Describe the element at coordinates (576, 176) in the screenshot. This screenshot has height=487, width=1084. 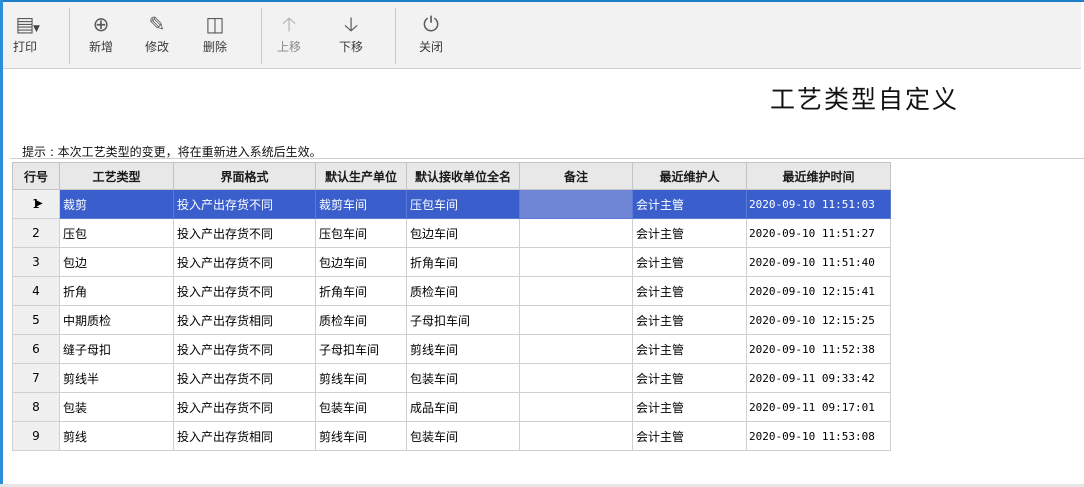
I see `column-header: 备注` at that location.